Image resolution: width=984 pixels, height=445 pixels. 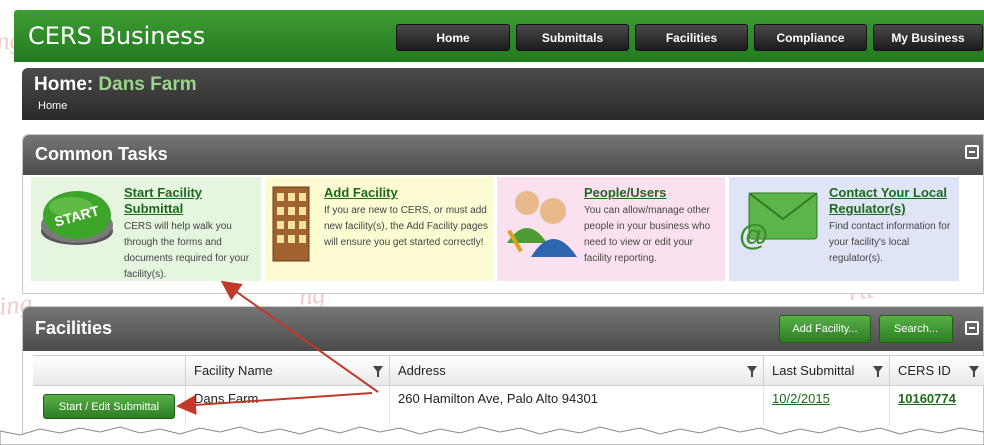 I want to click on annotation-arrows, so click(x=277, y=347).